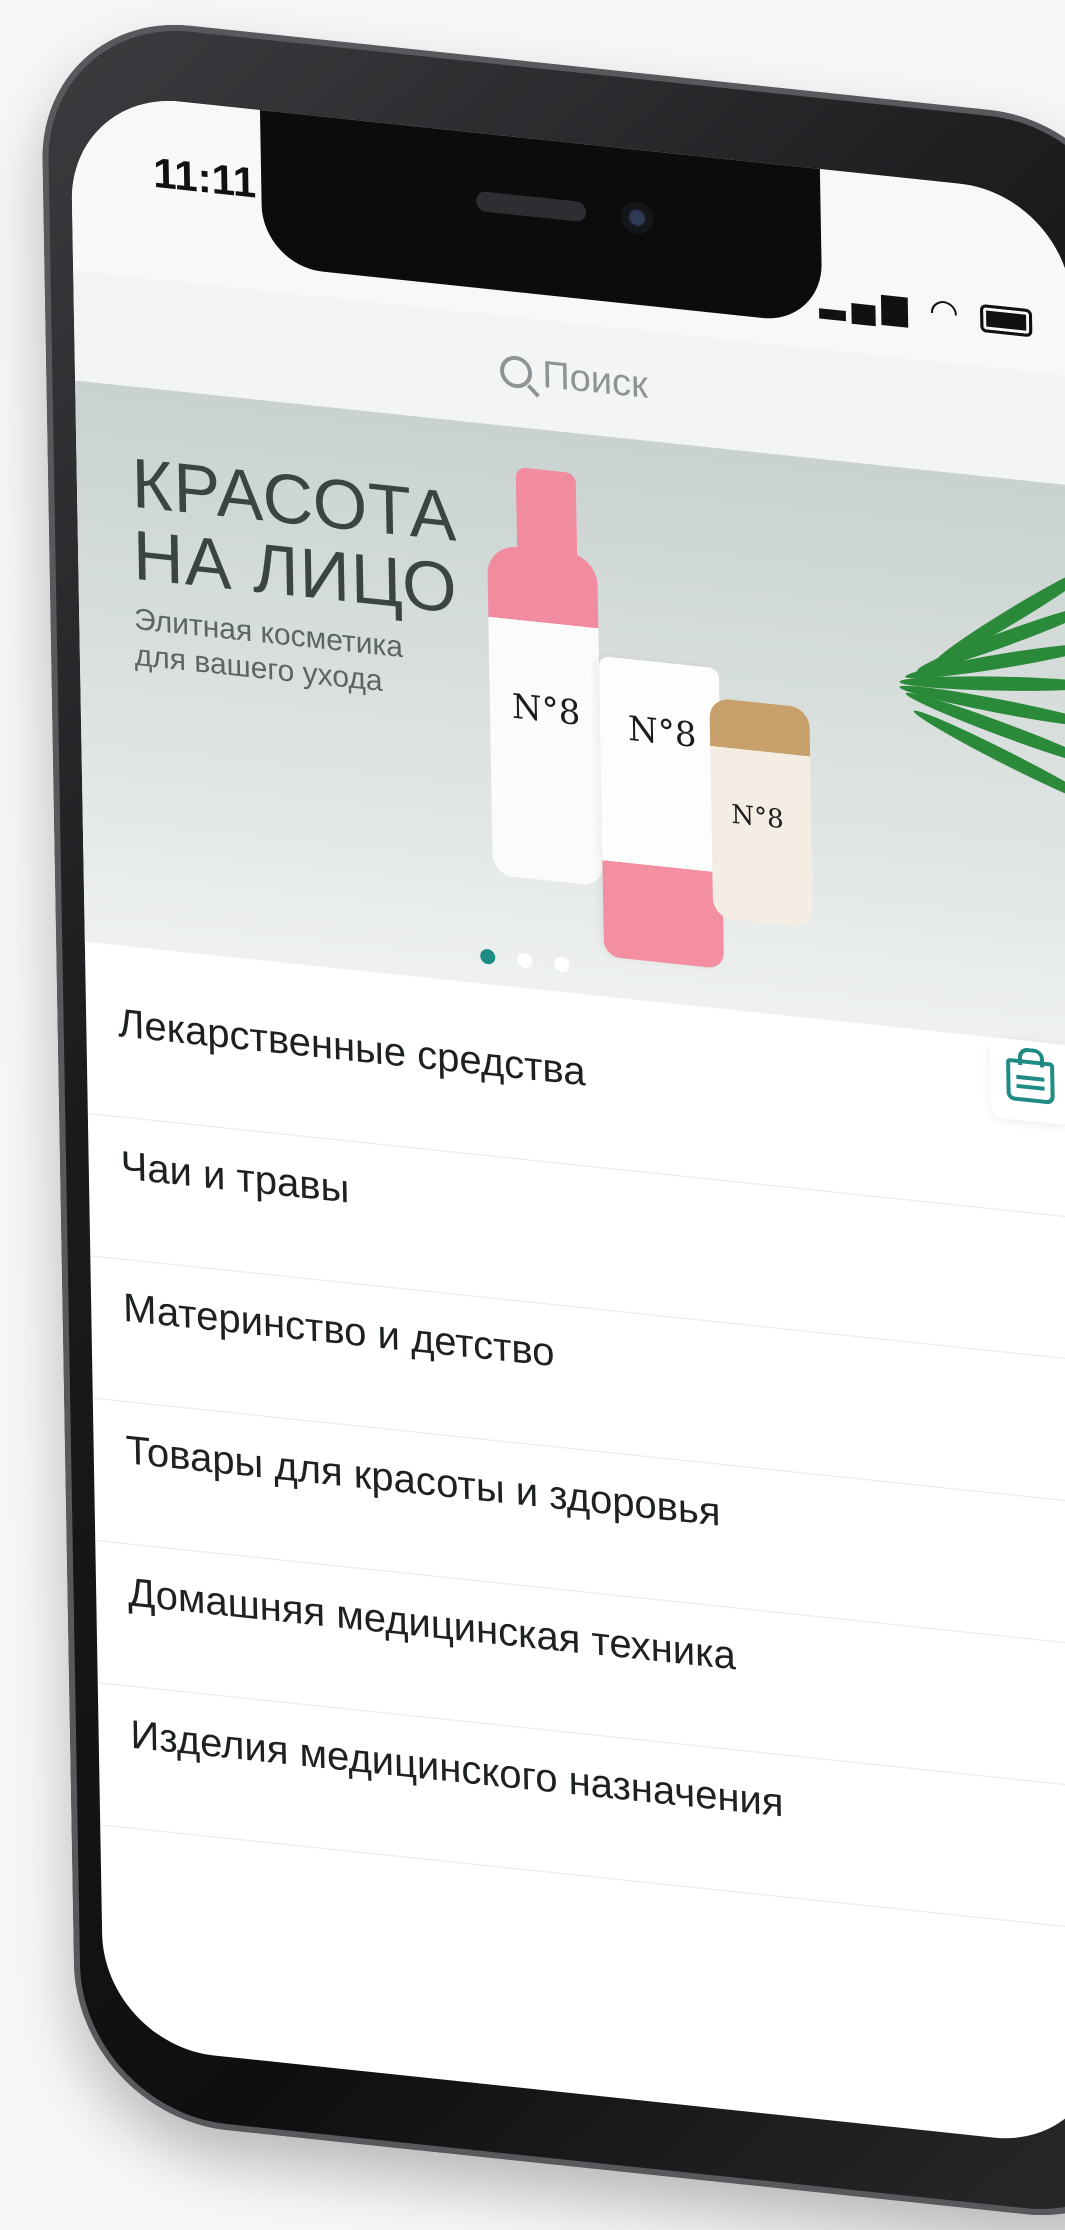 The width and height of the screenshot is (1065, 2230). I want to click on product-bottle: N°8, so click(545, 715).